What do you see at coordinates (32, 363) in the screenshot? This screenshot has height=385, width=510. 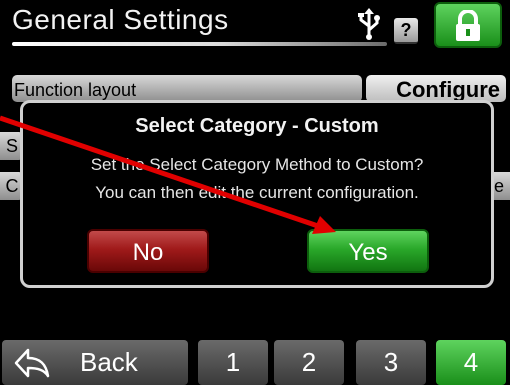 I see `back-arrow-icon` at bounding box center [32, 363].